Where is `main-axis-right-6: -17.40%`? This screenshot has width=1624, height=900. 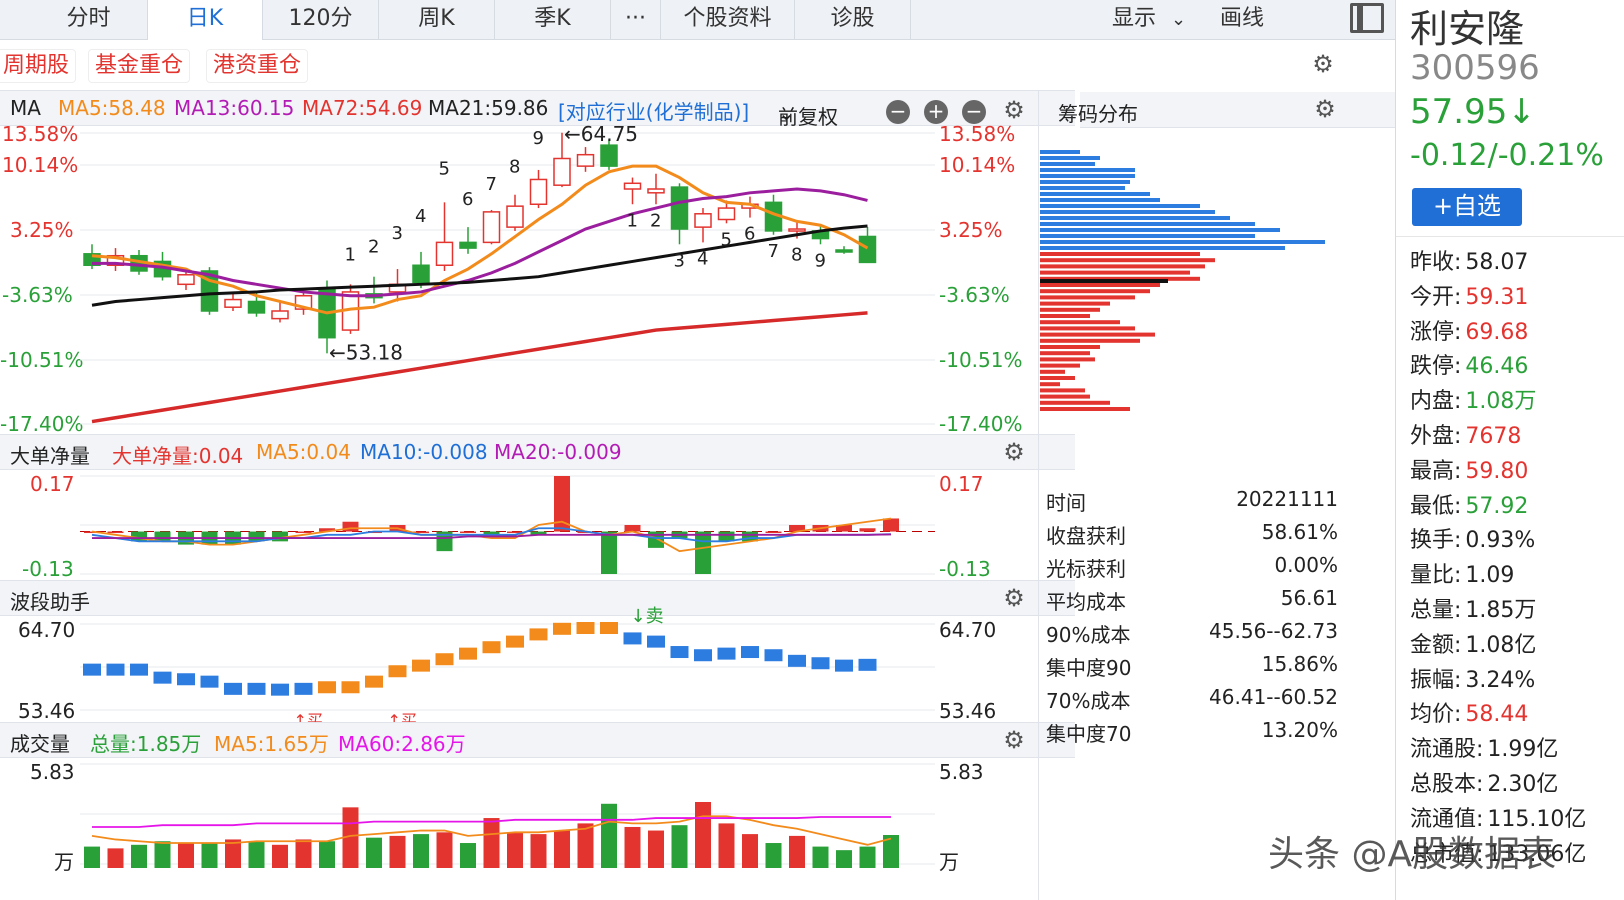
main-axis-right-6: -17.40% is located at coordinates (981, 424).